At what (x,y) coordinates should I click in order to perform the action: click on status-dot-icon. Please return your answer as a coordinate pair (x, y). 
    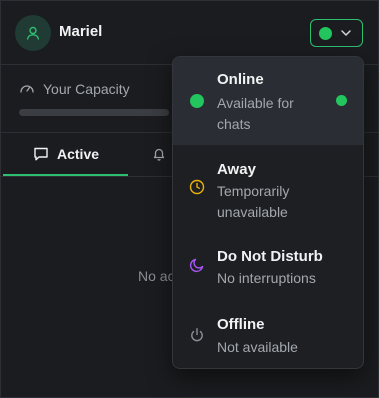
    Looking at the image, I should click on (325, 33).